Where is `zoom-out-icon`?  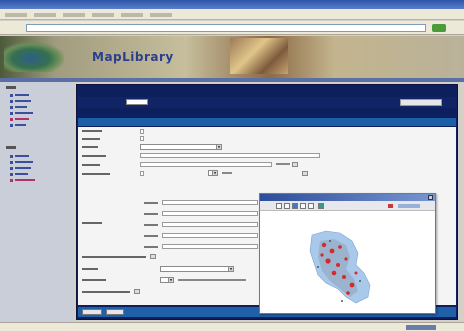
zoom-out-icon is located at coordinates (287, 206).